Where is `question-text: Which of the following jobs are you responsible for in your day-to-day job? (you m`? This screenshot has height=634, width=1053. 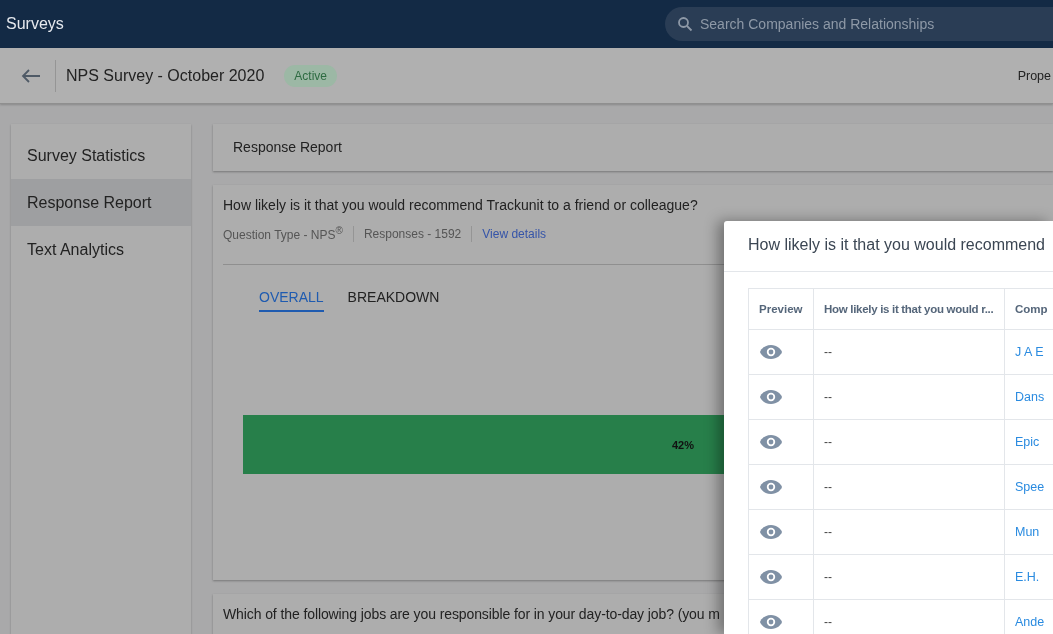
question-text: Which of the following jobs are you responsible for in your day-to-day job? (you m is located at coordinates (471, 614).